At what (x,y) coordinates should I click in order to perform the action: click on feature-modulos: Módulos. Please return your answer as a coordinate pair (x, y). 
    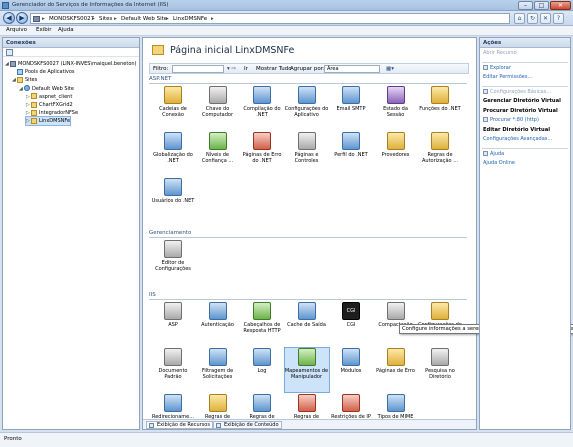
    Looking at the image, I should click on (351, 370).